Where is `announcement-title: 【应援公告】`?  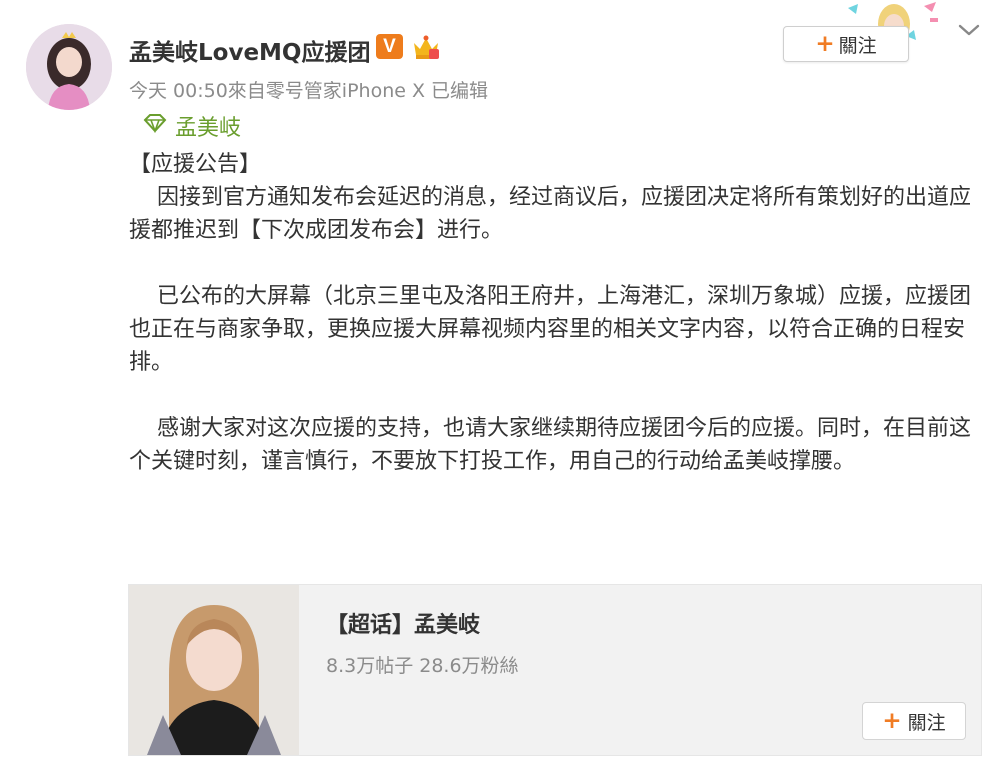
announcement-title: 【应援公告】 is located at coordinates (195, 164).